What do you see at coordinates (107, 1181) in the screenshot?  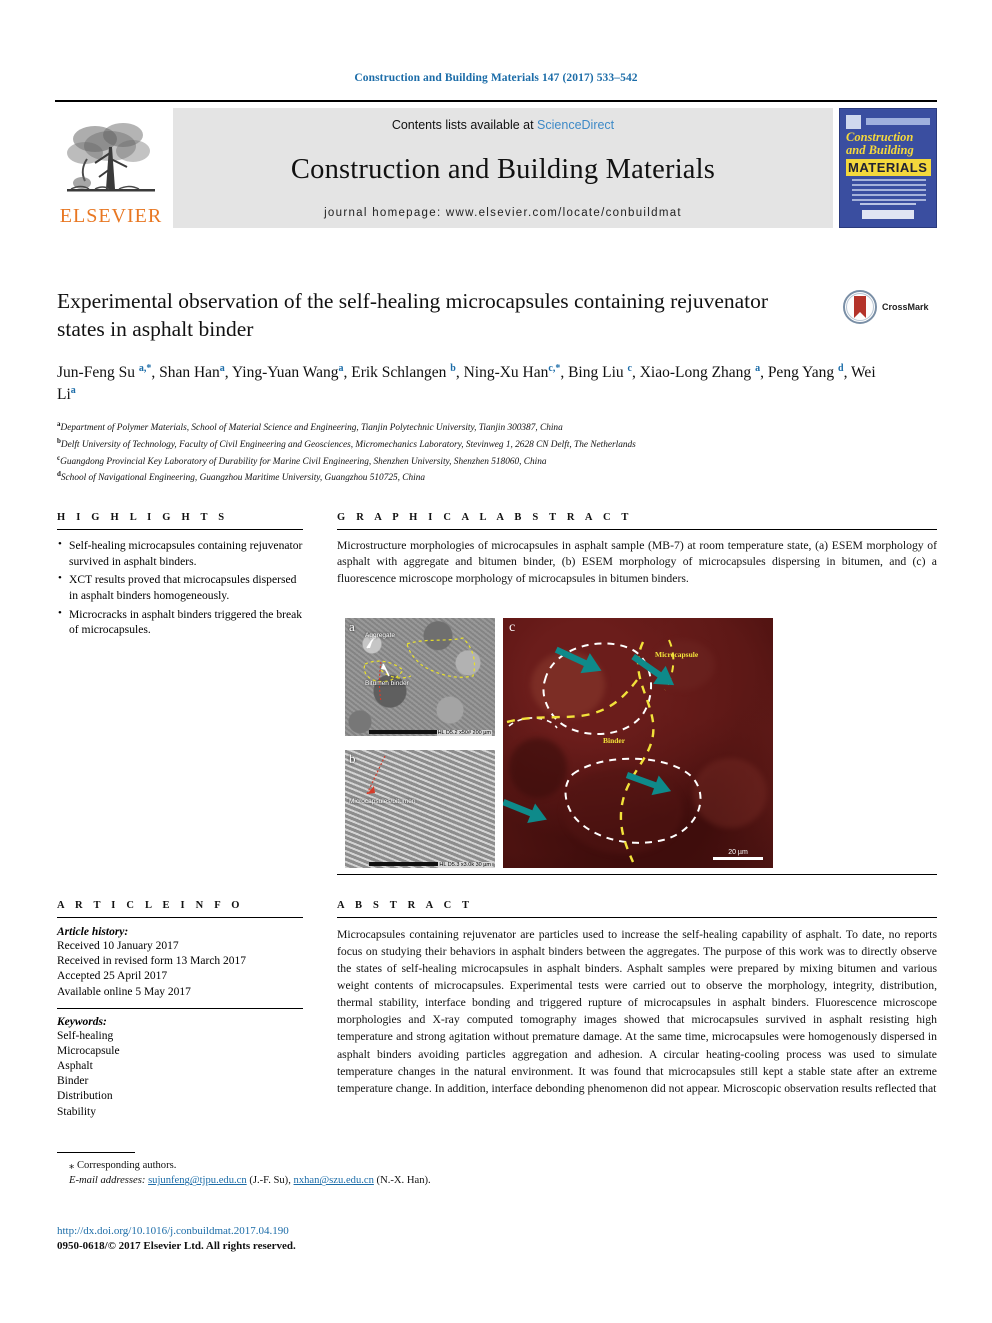 I see `email-label: E-mail addresses:` at bounding box center [107, 1181].